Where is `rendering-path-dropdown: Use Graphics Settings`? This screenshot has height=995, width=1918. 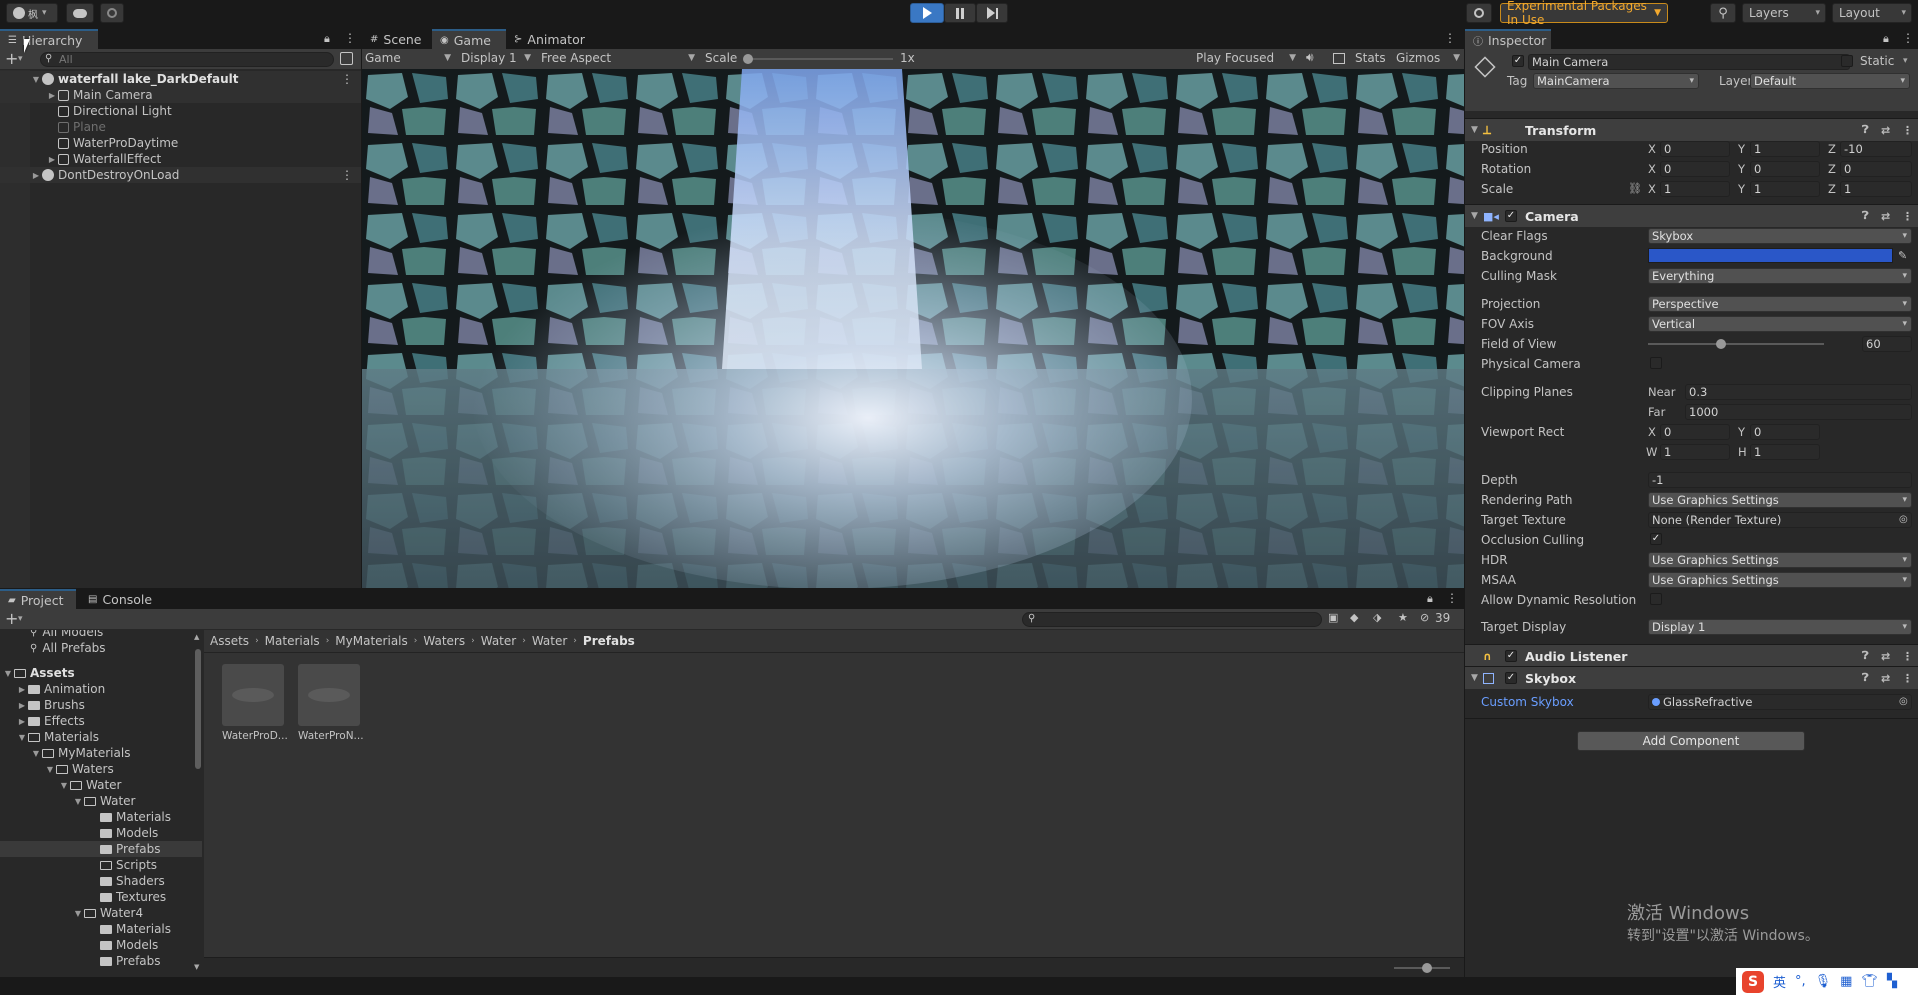 rendering-path-dropdown: Use Graphics Settings is located at coordinates (1780, 499).